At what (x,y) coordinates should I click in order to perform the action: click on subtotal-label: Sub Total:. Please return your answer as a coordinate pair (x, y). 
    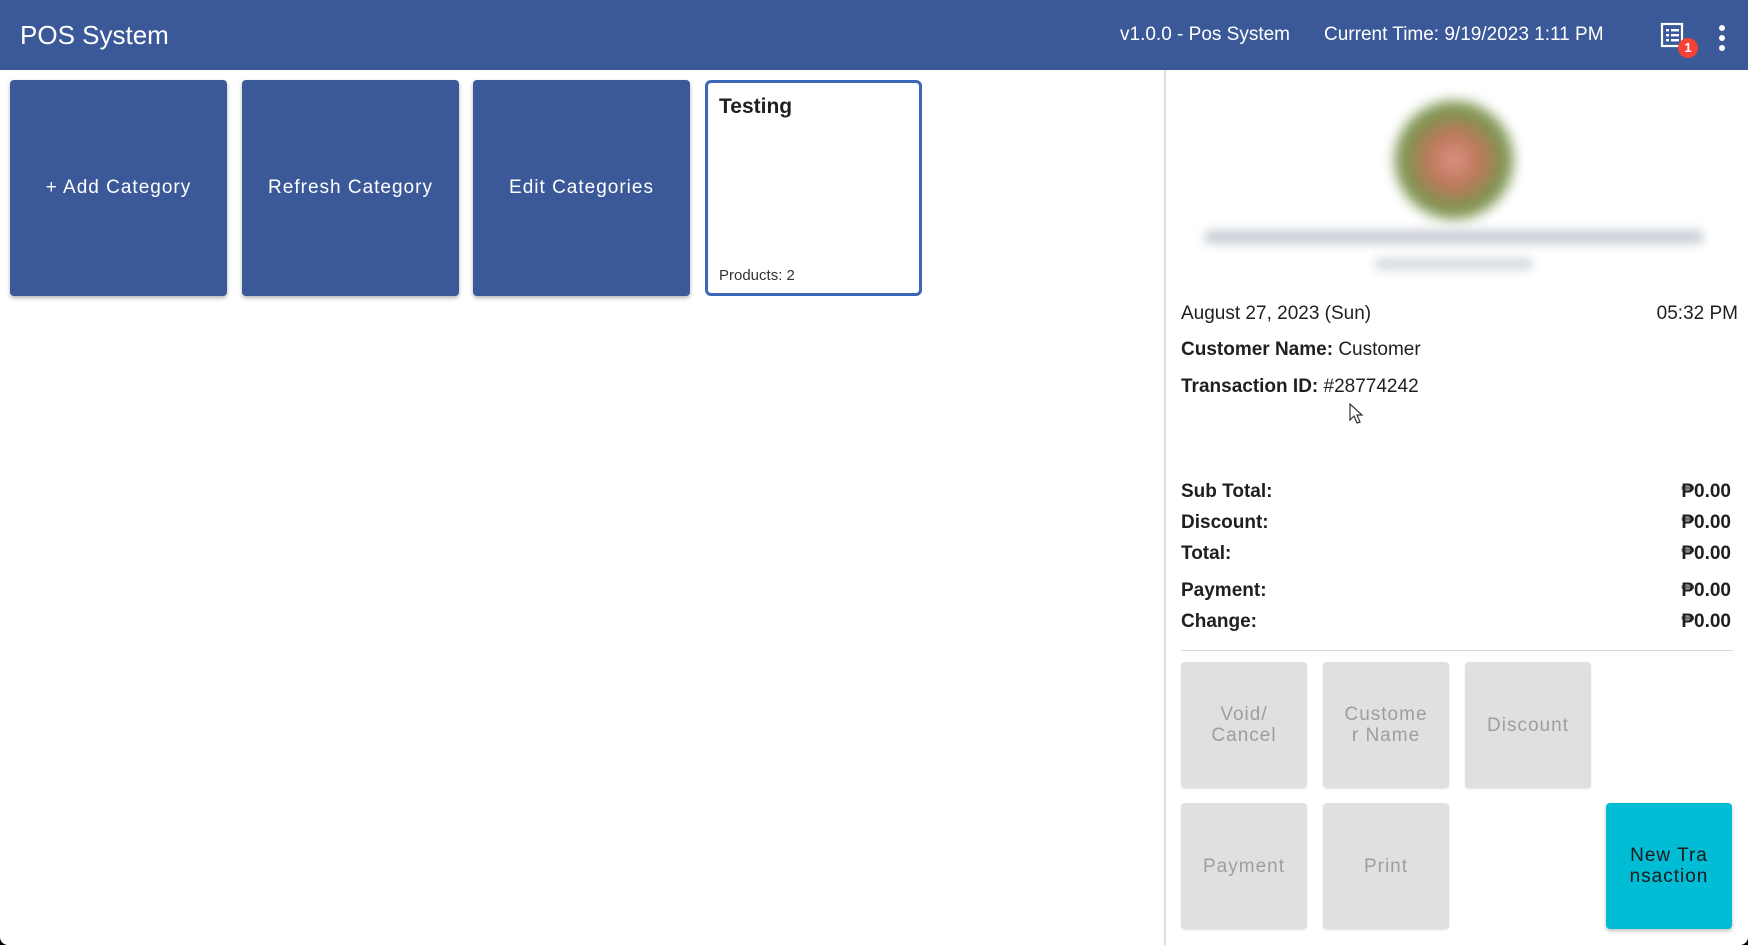
    Looking at the image, I should click on (1227, 491).